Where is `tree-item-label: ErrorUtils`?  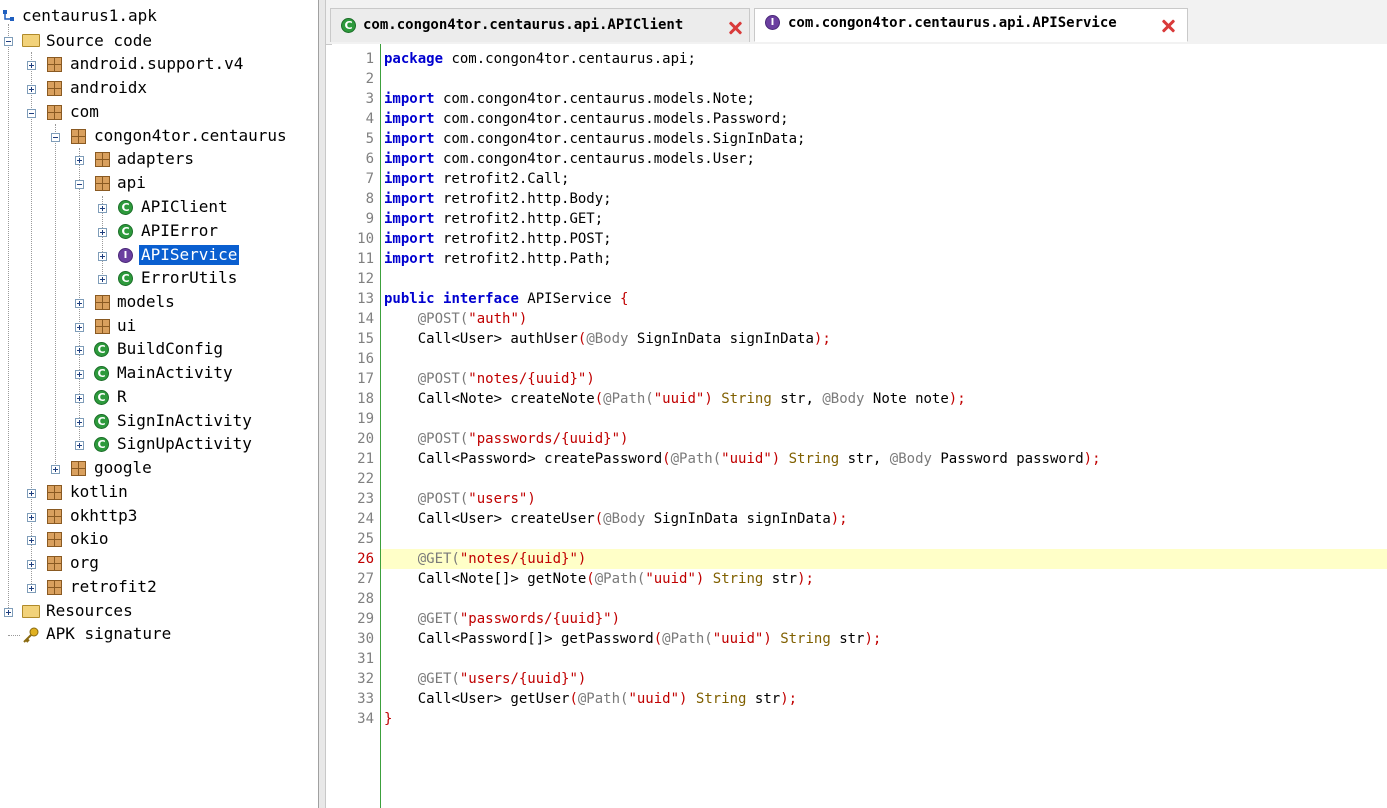 tree-item-label: ErrorUtils is located at coordinates (189, 278).